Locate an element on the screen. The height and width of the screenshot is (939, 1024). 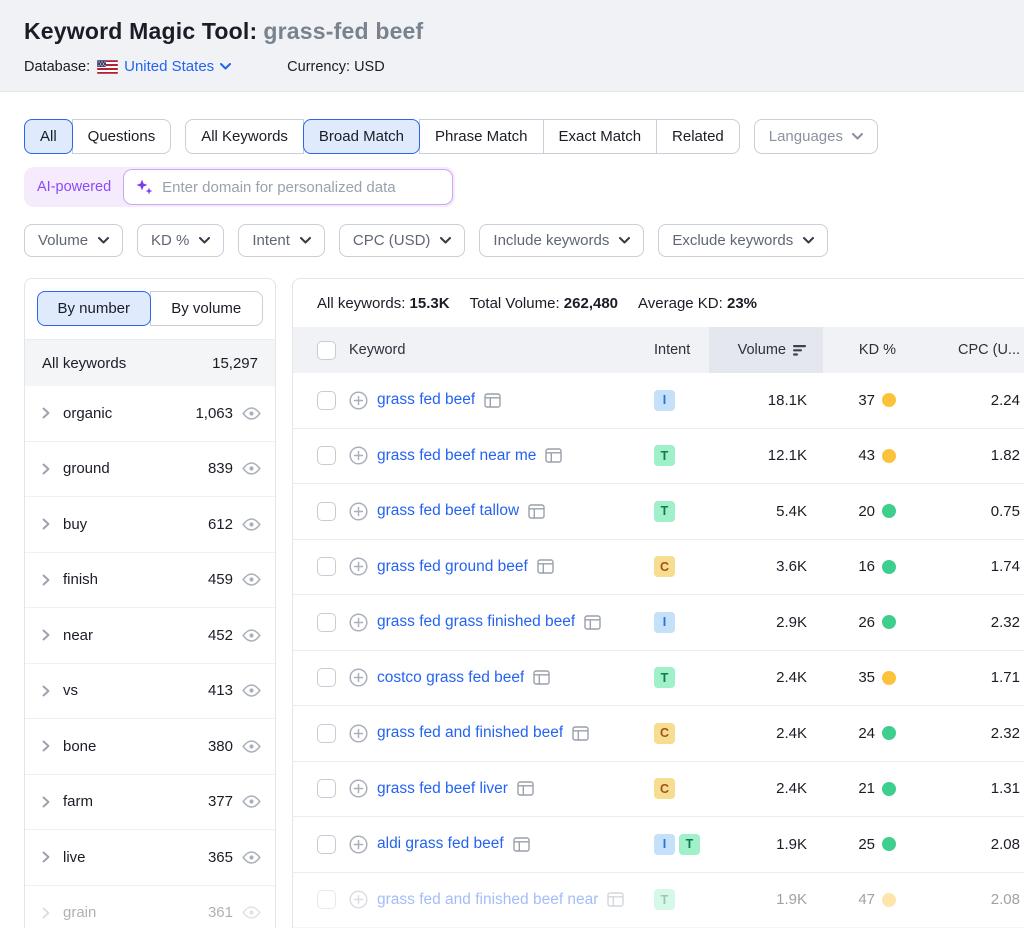
filter-volume: Volume is located at coordinates (74, 240).